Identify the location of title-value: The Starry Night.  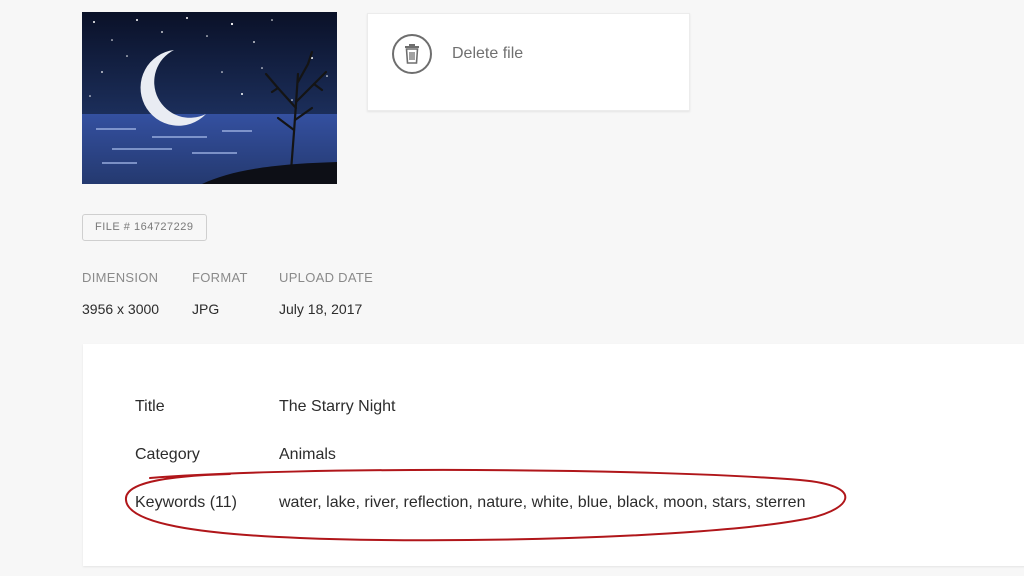
(337, 407).